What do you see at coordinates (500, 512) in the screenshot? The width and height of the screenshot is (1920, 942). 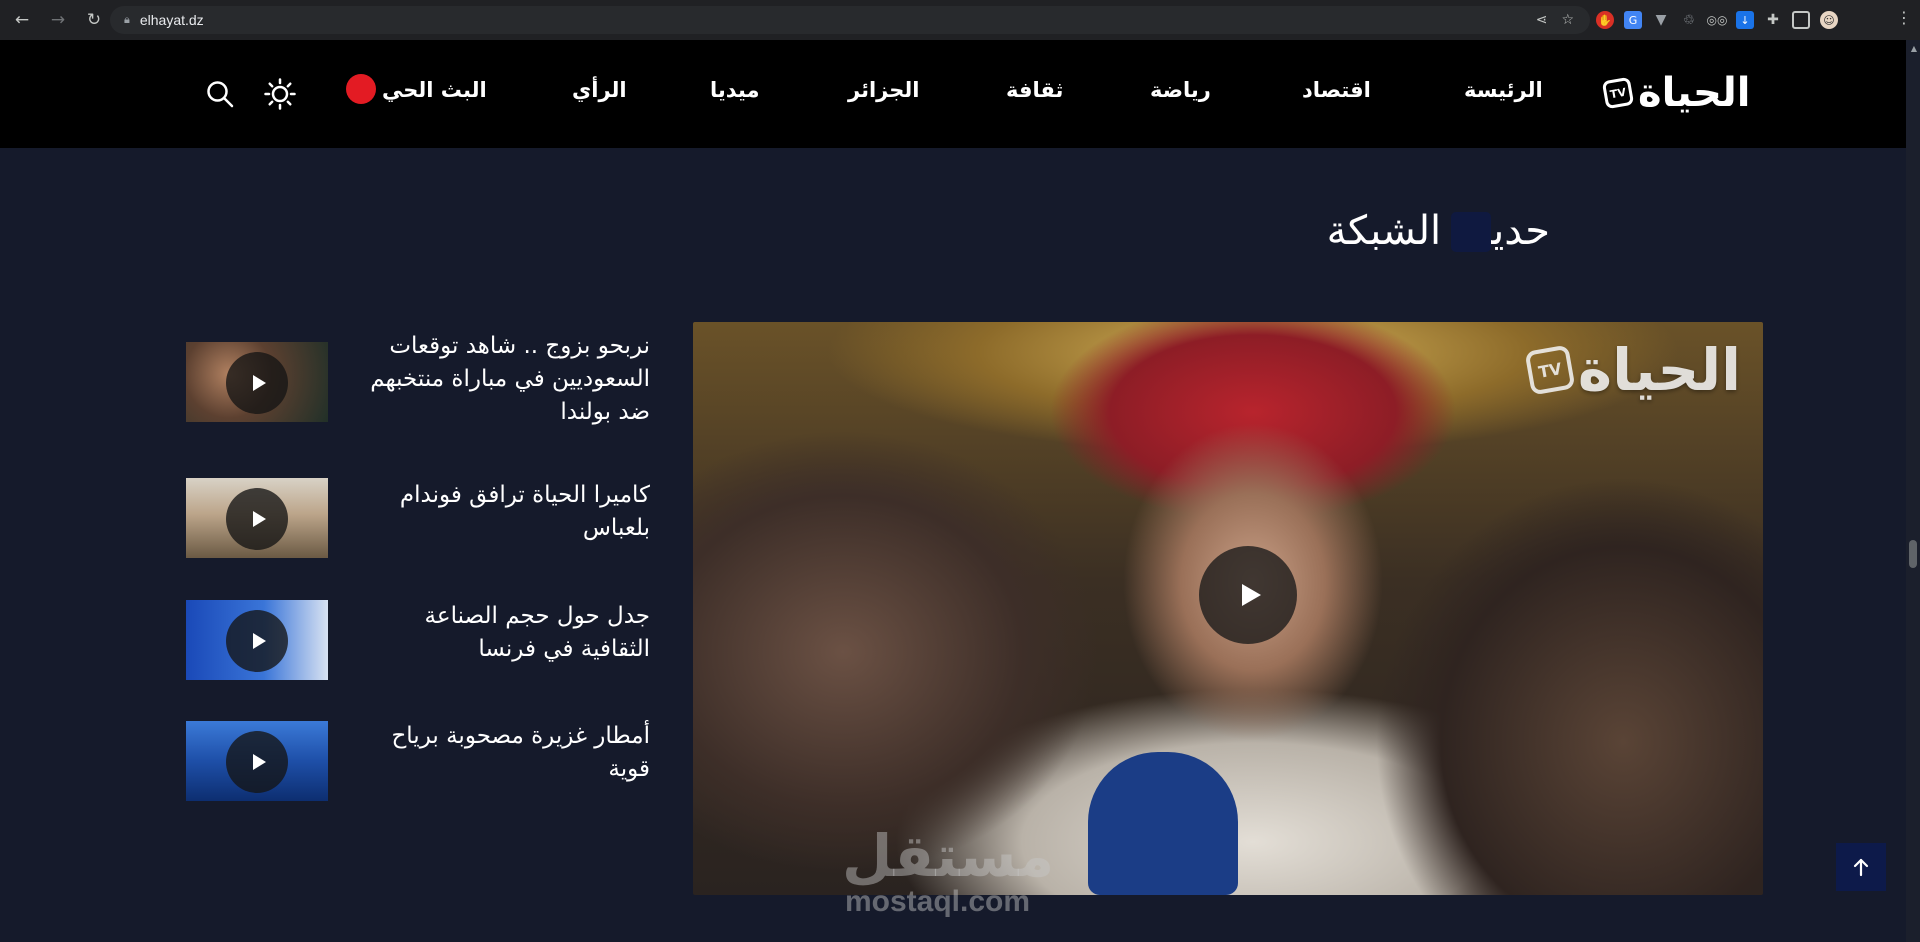 I see `video-title: كاميرا الحياة ترافق فوندام بلعباس` at bounding box center [500, 512].